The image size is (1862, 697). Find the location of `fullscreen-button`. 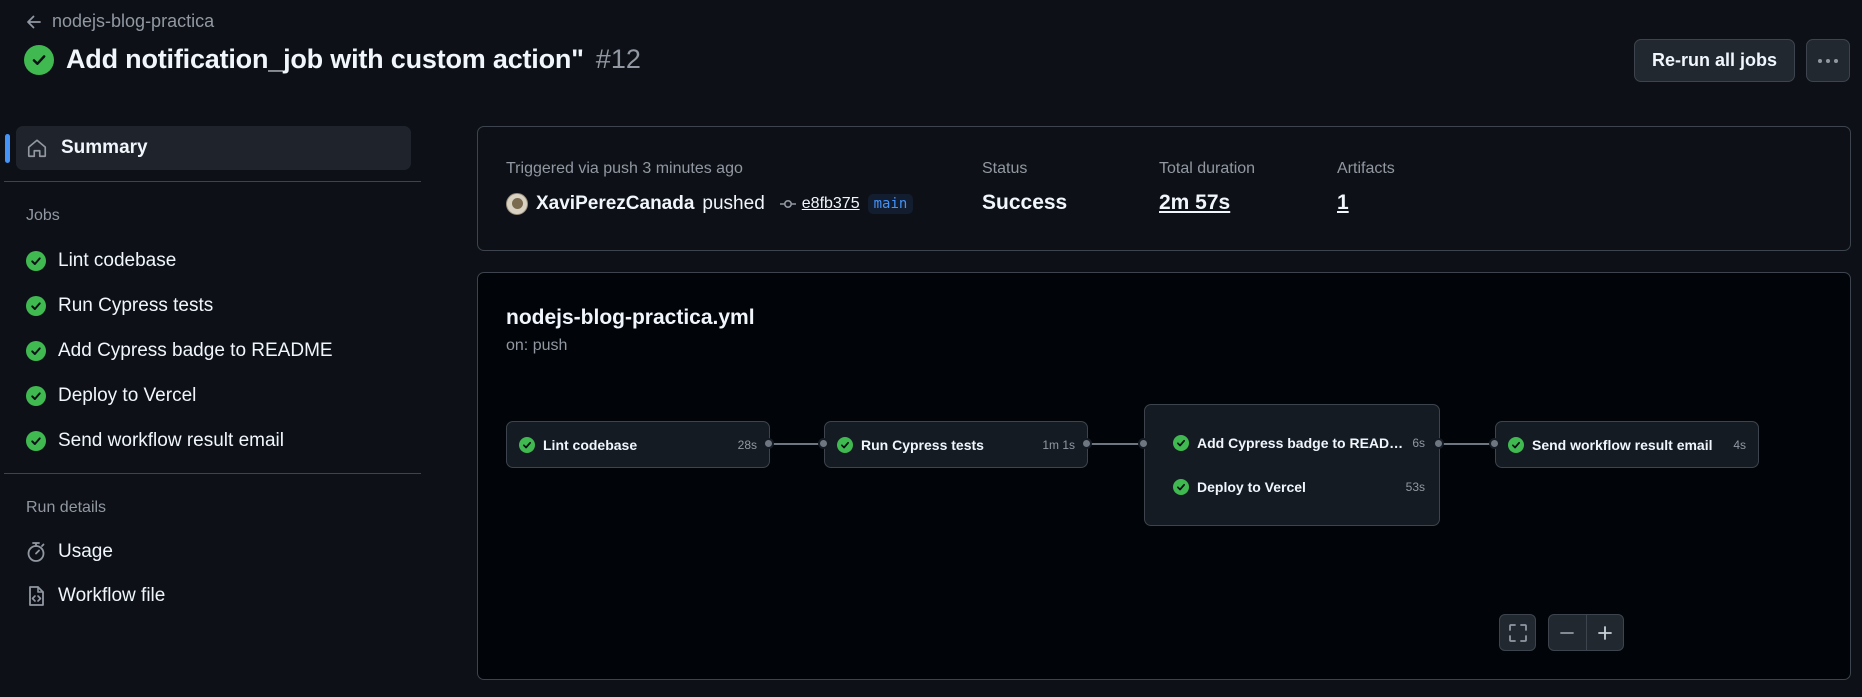

fullscreen-button is located at coordinates (1517, 632).